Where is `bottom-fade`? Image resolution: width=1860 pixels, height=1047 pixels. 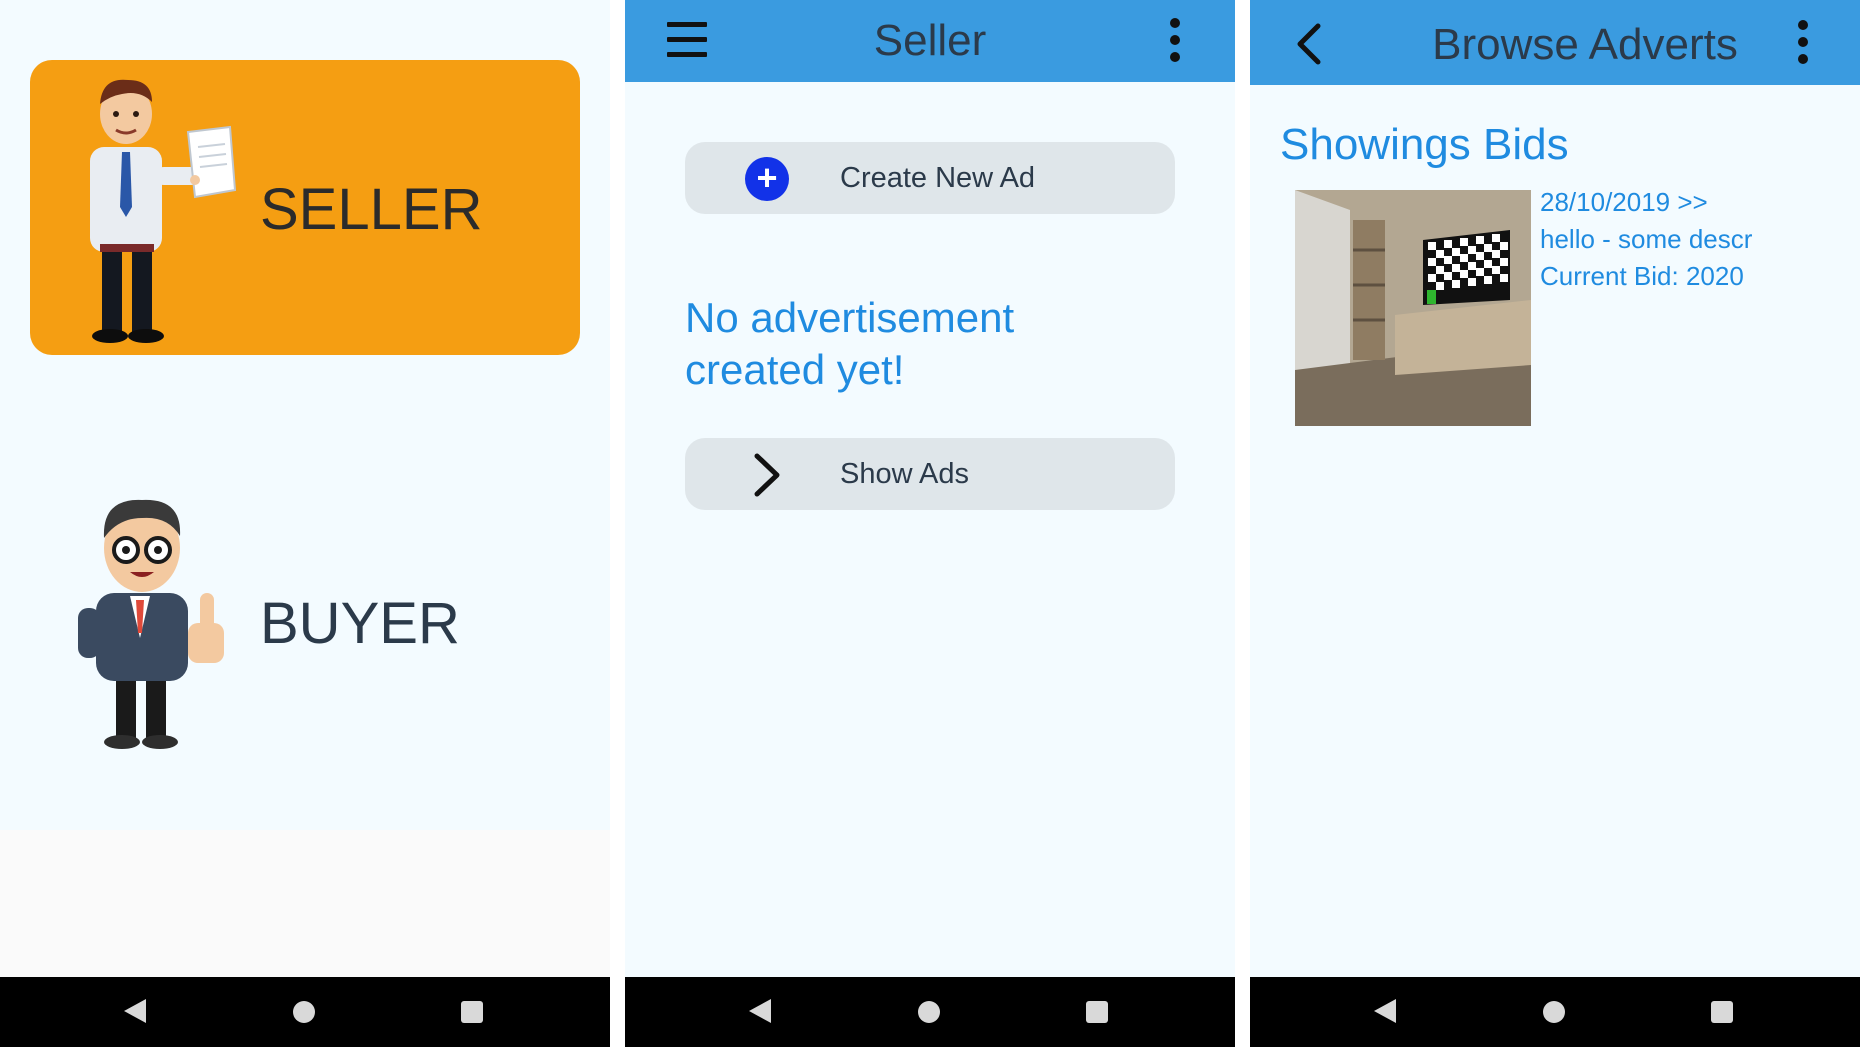
bottom-fade is located at coordinates (305, 903).